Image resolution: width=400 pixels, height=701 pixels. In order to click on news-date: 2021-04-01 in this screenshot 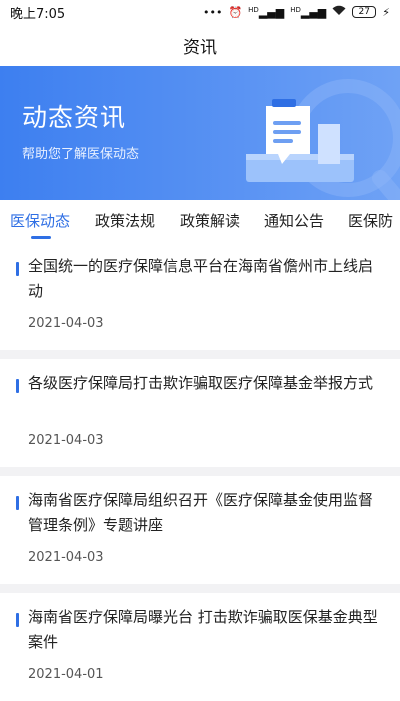, I will do `click(66, 674)`.